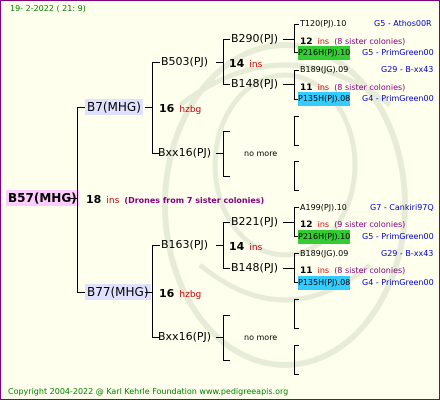  What do you see at coordinates (289, 222) in the screenshot?
I see `gg3-stub` at bounding box center [289, 222].